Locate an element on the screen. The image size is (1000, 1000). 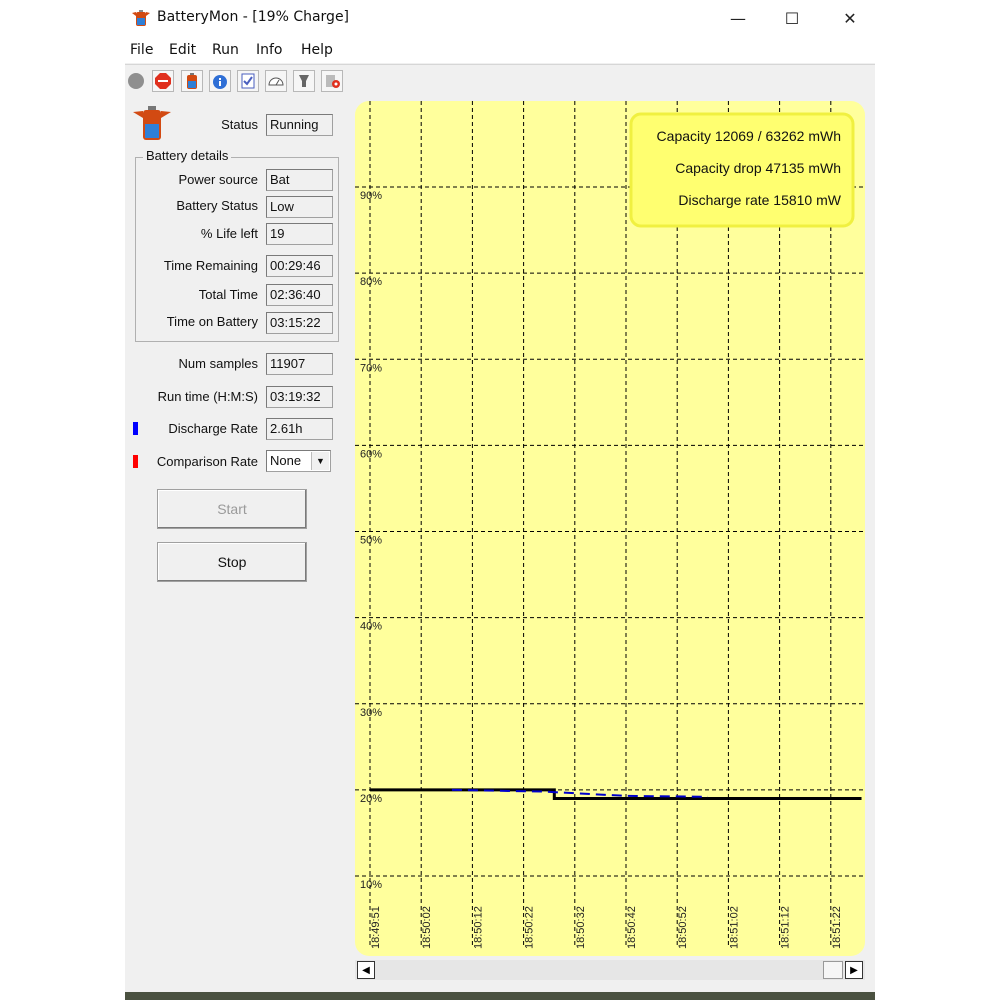
y-tick-label: 70% is located at coordinates (371, 368).